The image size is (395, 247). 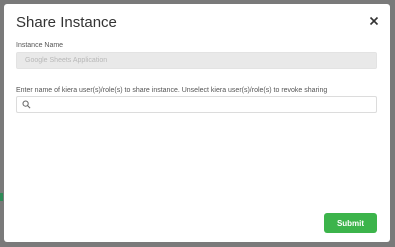 I want to click on submit-button: Submit, so click(x=350, y=223).